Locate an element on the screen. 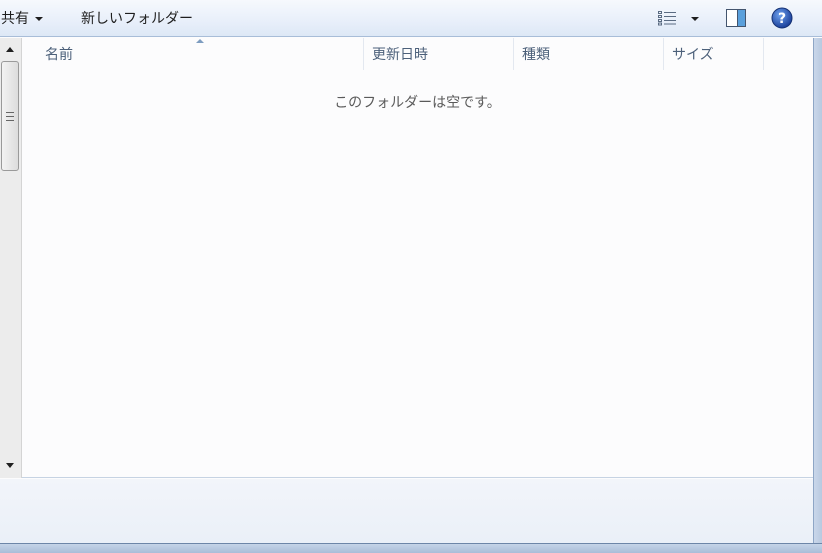 This screenshot has height=553, width=822. help-button: ? is located at coordinates (783, 18).